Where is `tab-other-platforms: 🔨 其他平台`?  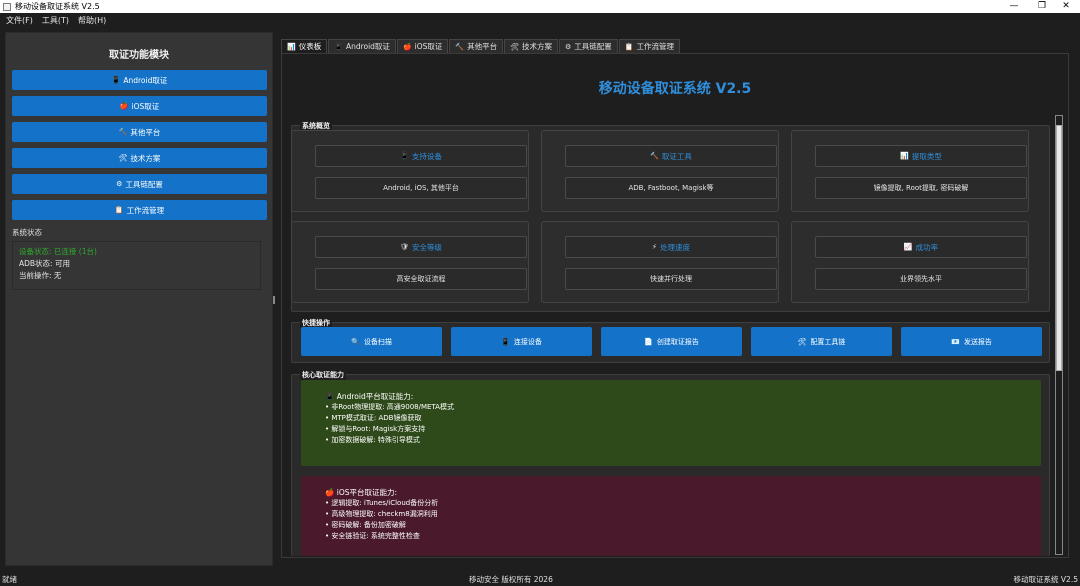 tab-other-platforms: 🔨 其他平台 is located at coordinates (476, 46).